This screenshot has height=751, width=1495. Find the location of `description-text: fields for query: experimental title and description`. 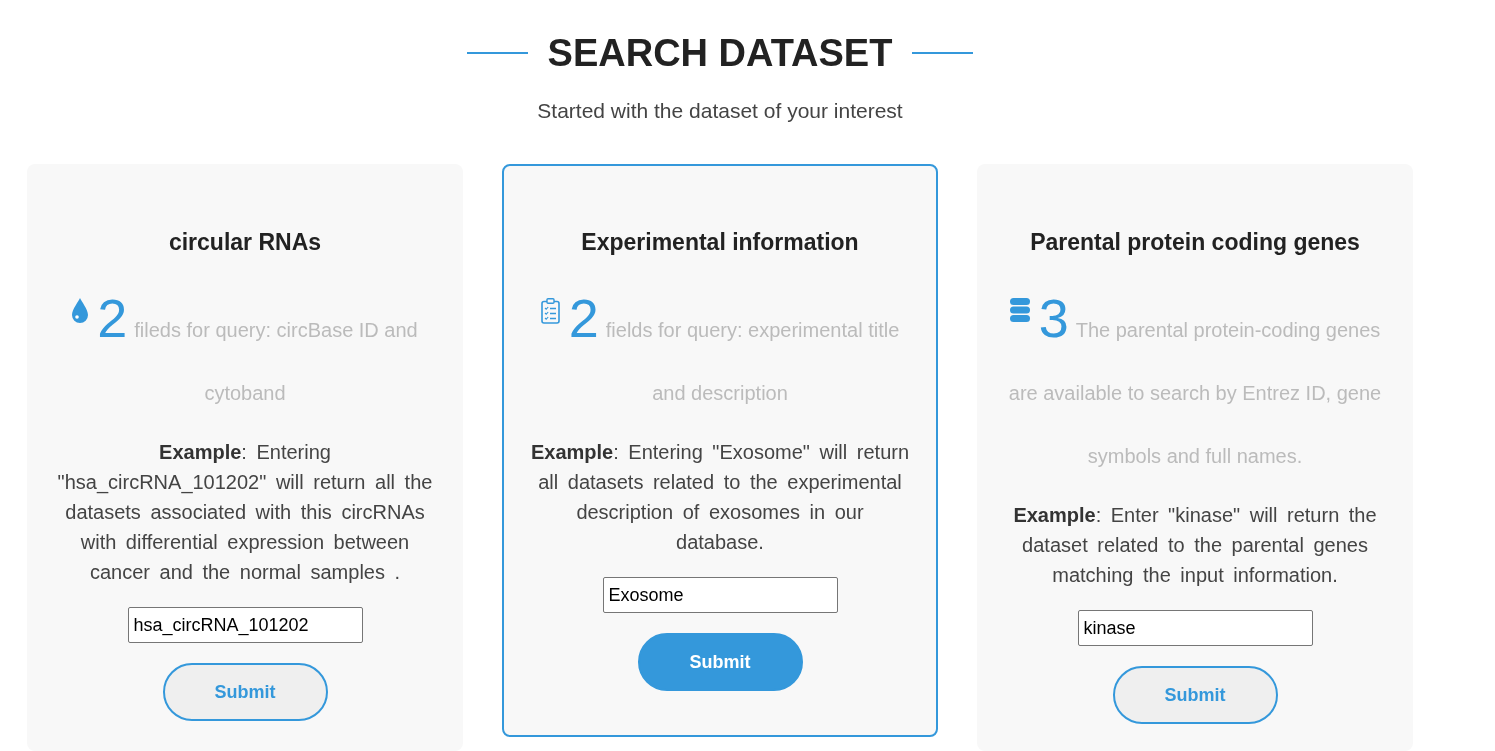

description-text: fields for query: experimental title and description is located at coordinates (752, 361).